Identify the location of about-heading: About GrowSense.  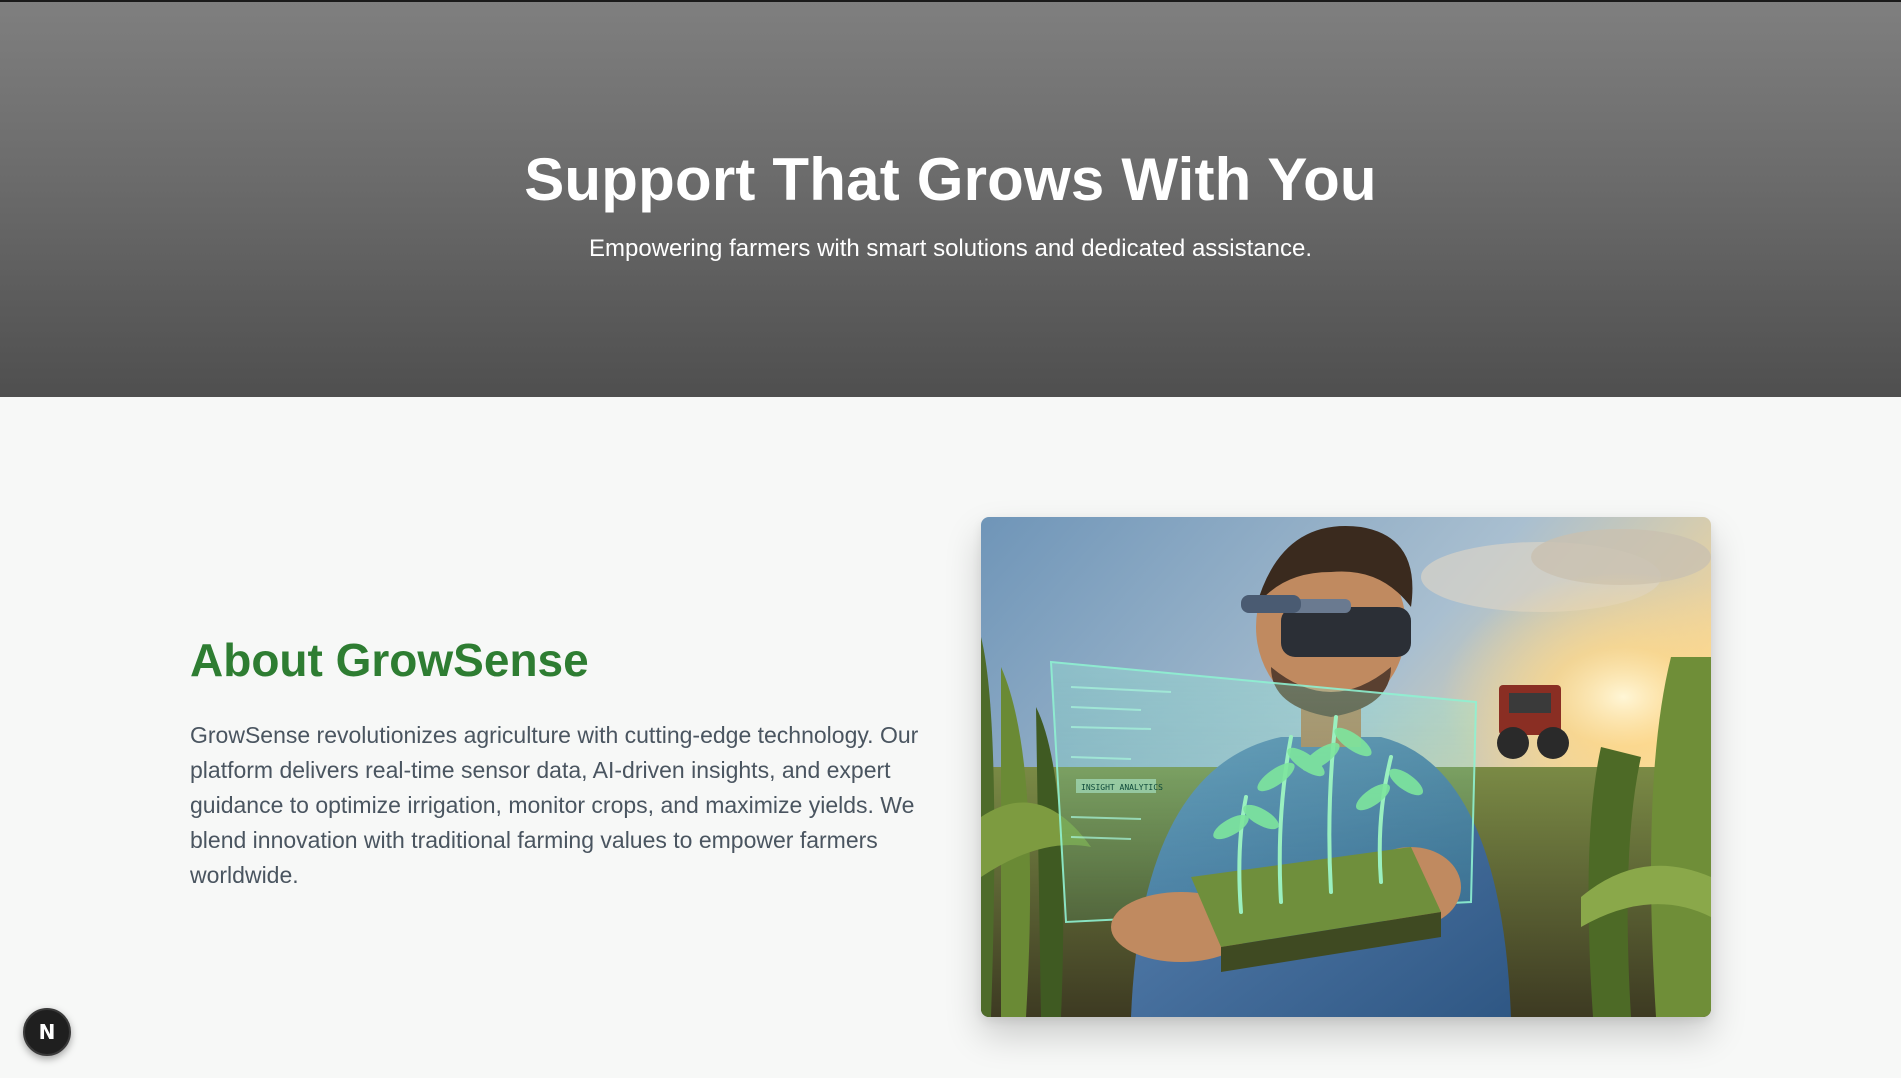
(389, 660).